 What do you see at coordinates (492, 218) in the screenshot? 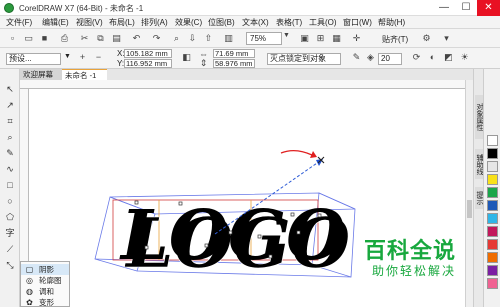
I see `swatch-cyan` at bounding box center [492, 218].